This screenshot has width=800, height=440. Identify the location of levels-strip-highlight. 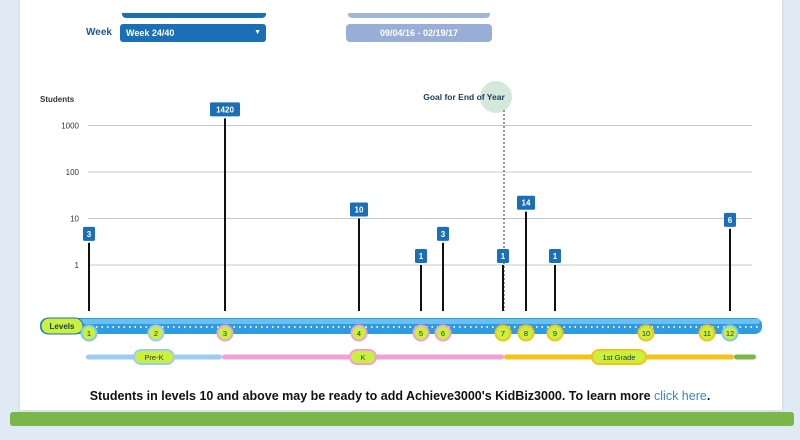
(401, 321).